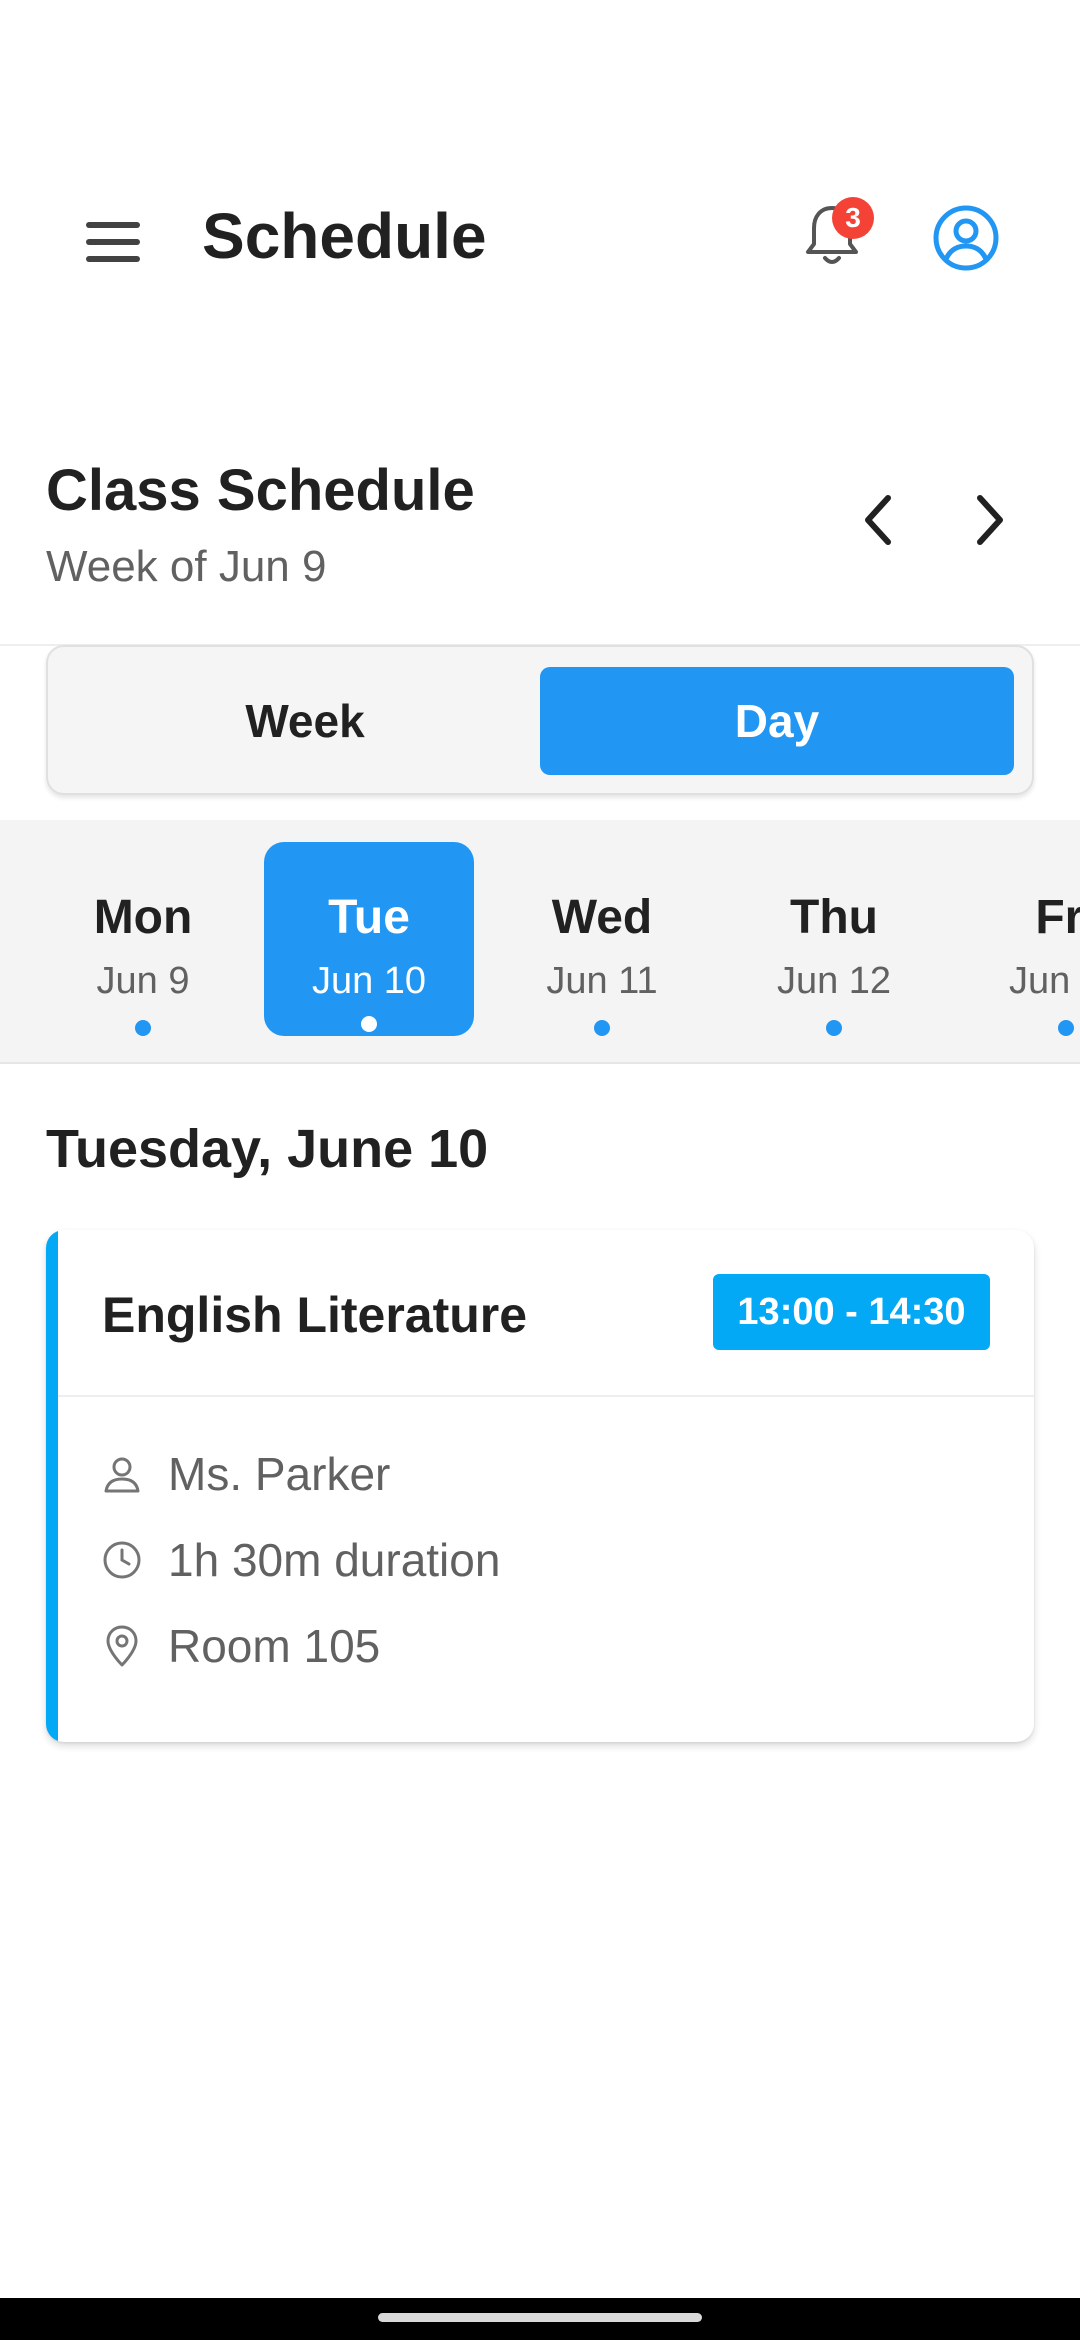 The image size is (1080, 2340). I want to click on week-subtitle: Week of Jun 9, so click(186, 566).